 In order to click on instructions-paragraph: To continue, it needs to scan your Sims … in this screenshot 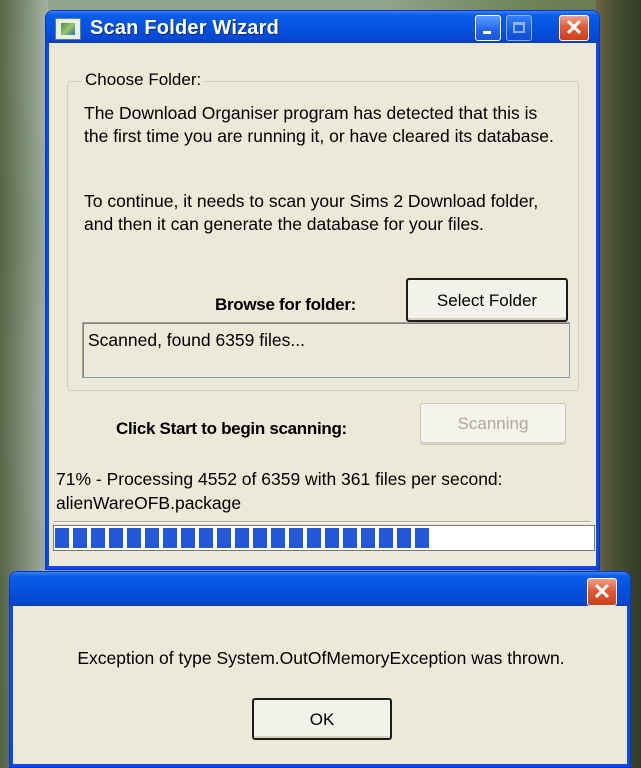, I will do `click(311, 212)`.